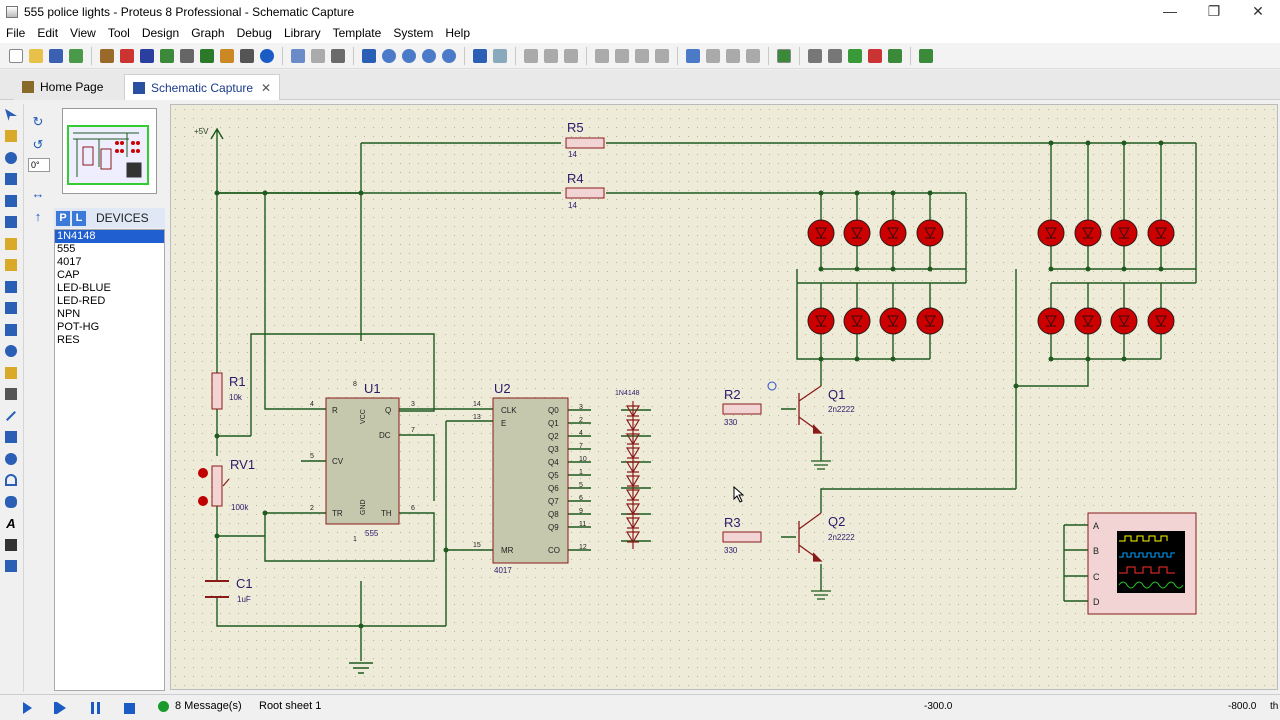 This screenshot has width=1280, height=720. What do you see at coordinates (38, 144) in the screenshot?
I see `rotate-anticlockwise-icon: ↺` at bounding box center [38, 144].